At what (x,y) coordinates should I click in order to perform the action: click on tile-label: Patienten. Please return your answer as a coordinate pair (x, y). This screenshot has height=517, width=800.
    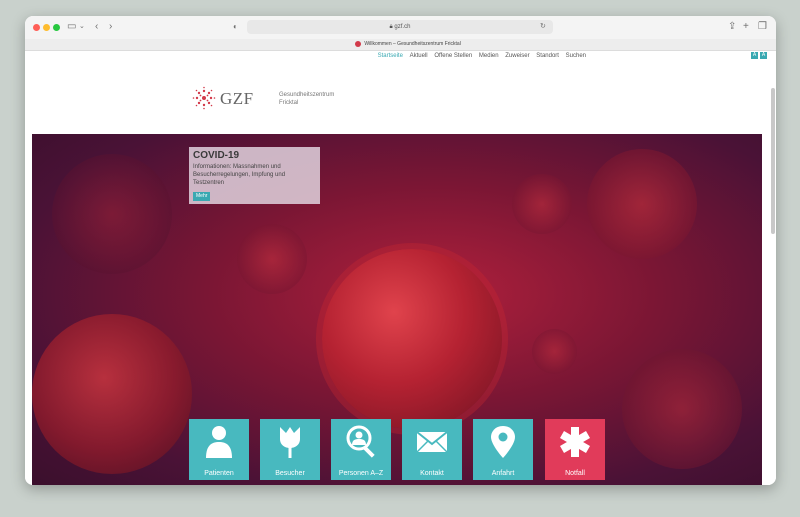
    Looking at the image, I should click on (219, 473).